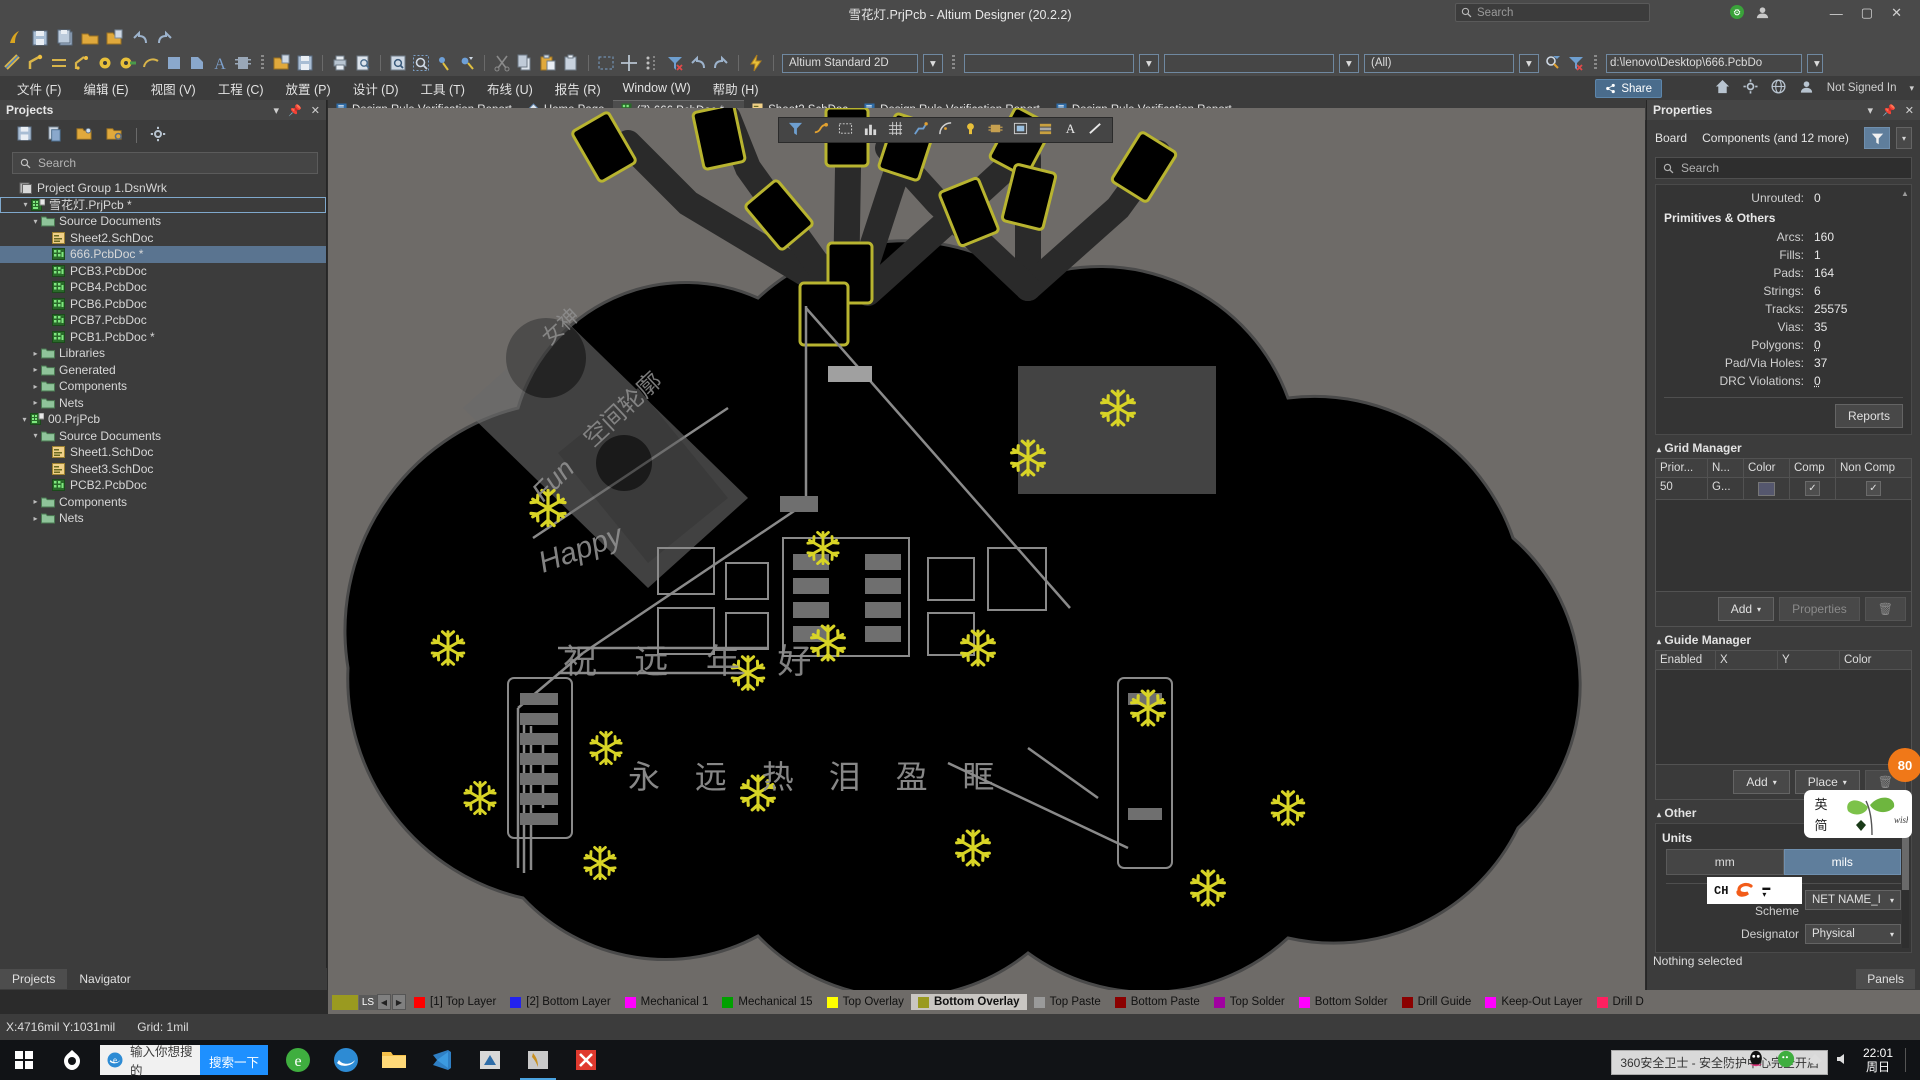 The height and width of the screenshot is (1080, 1920). What do you see at coordinates (1049, 63) in the screenshot?
I see `layer-filter-combo` at bounding box center [1049, 63].